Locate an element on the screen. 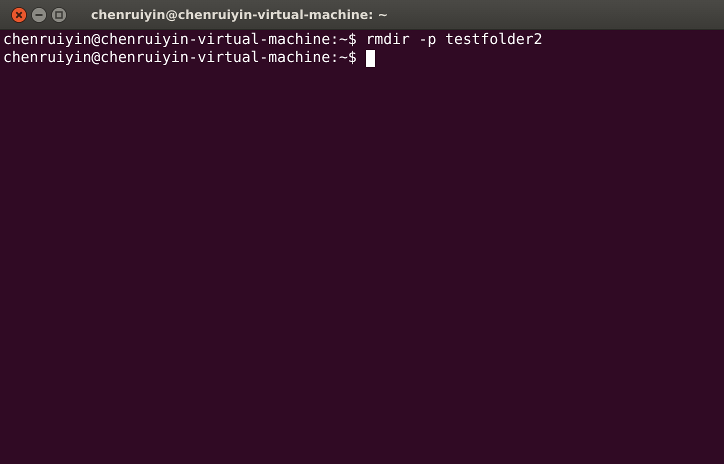  minimize-icon is located at coordinates (39, 14).